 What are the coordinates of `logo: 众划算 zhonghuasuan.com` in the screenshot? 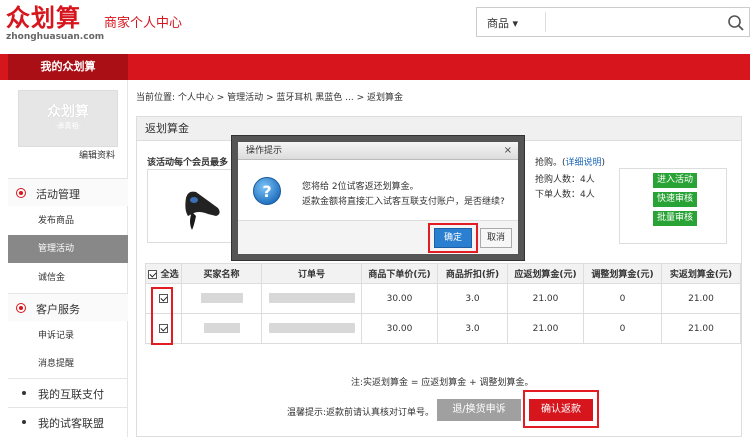 It's located at (55, 23).